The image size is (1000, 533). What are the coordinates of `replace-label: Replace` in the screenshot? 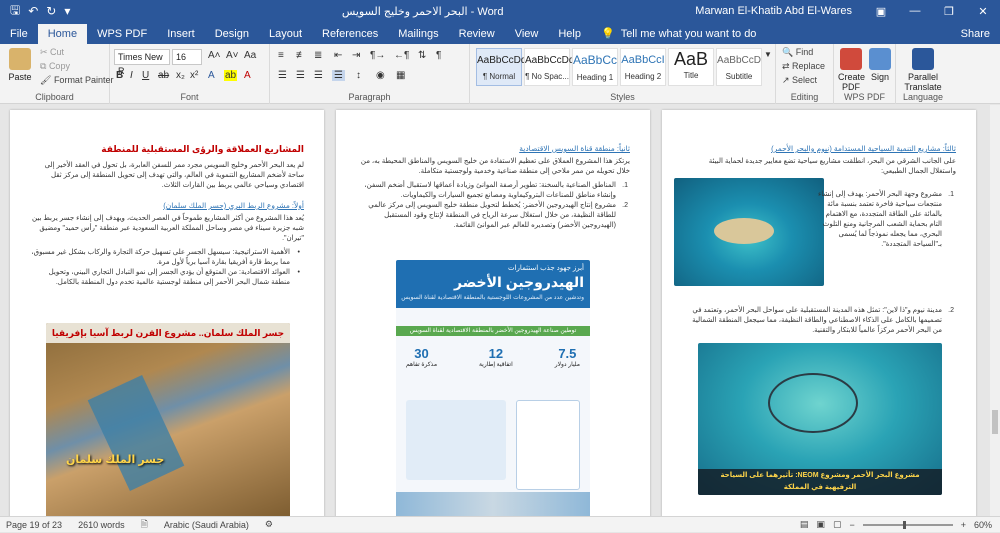 It's located at (809, 66).